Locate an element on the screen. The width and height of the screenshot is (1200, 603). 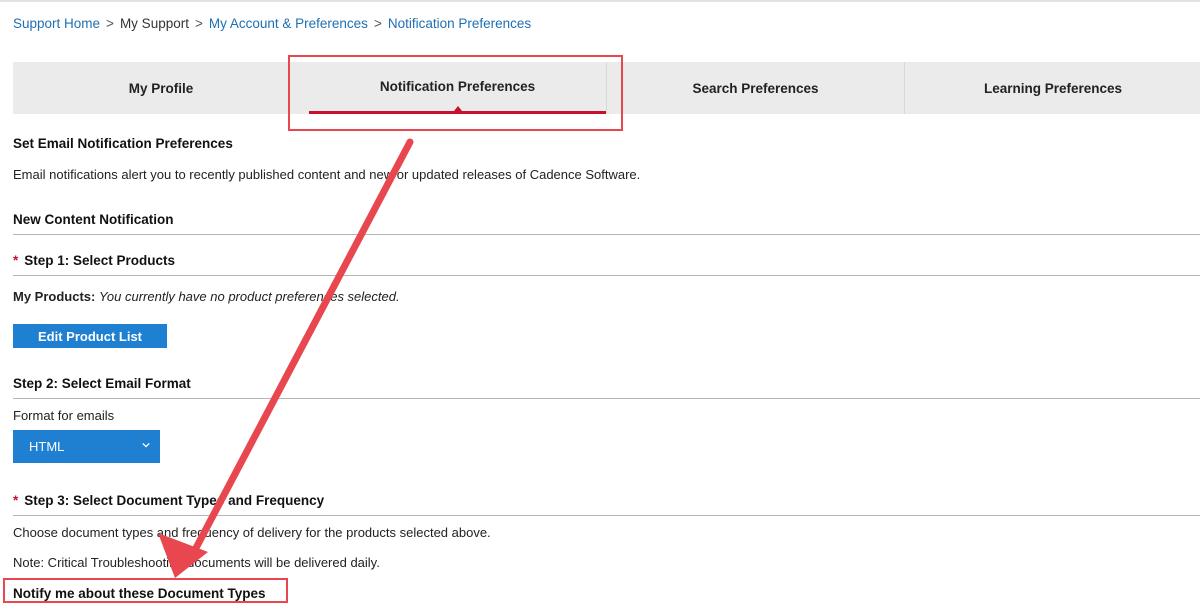
breadcrumb-notification-preferences: Notification Preferences is located at coordinates (459, 23).